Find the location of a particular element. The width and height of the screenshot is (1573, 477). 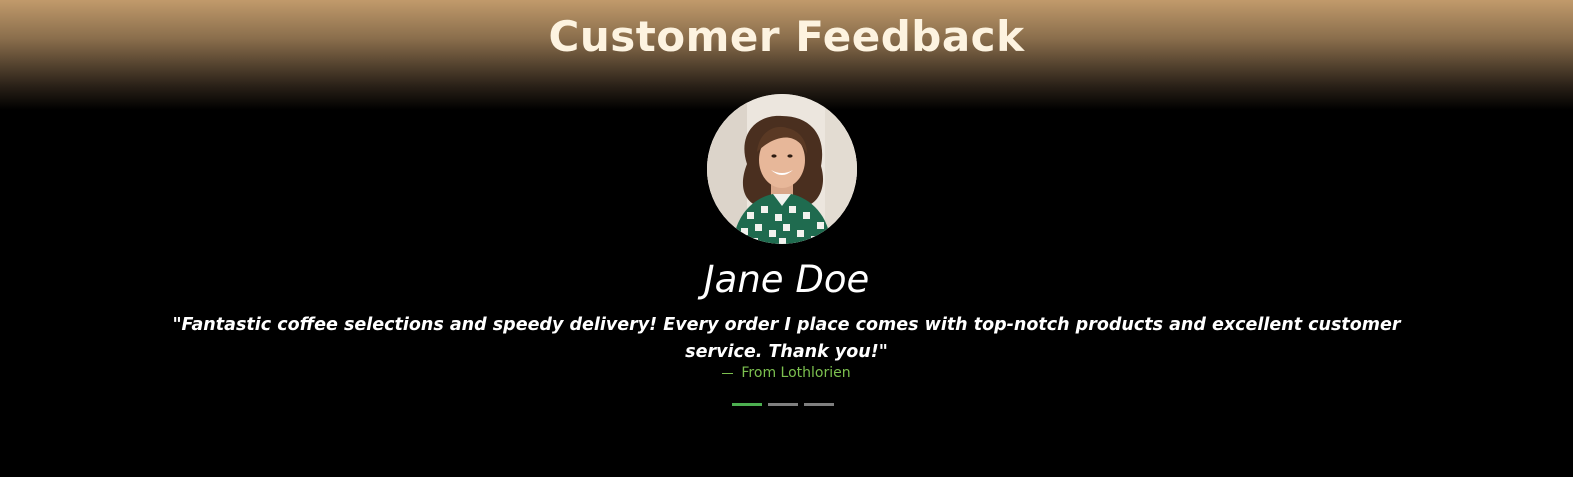

section-title: Customer Feedback is located at coordinates (786, 36).